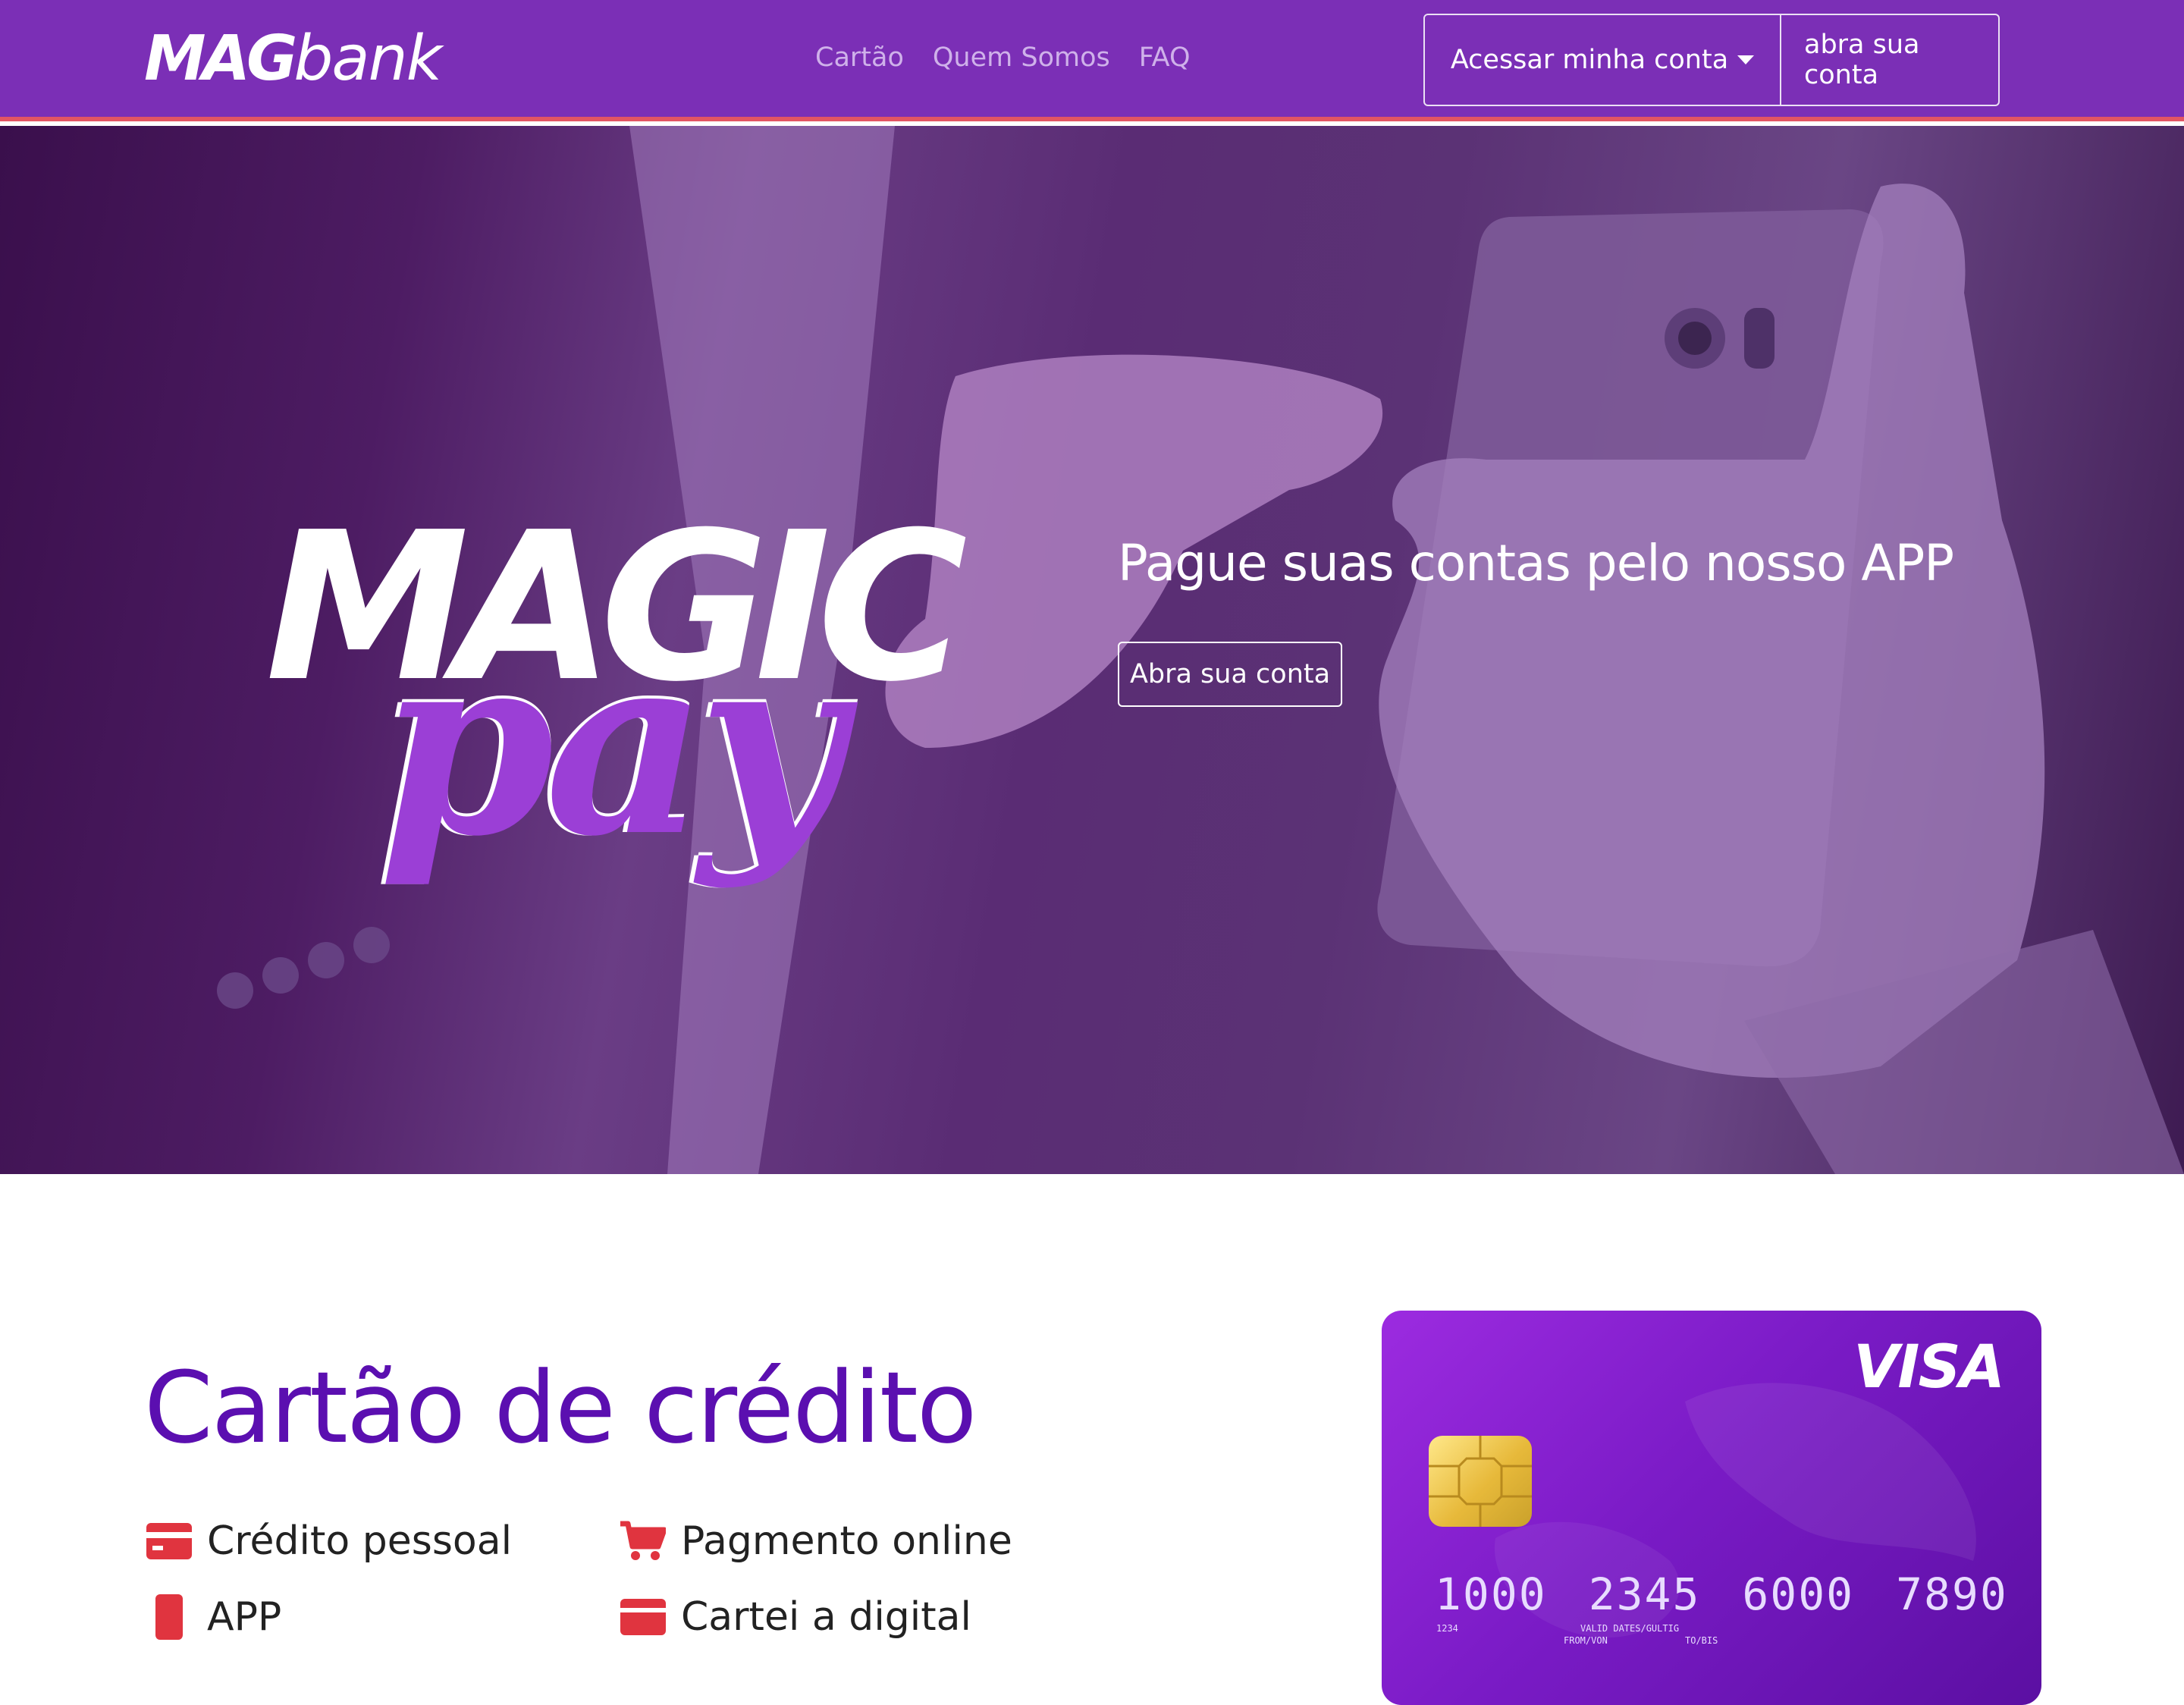 This screenshot has height=1705, width=2184. I want to click on open-account-button: abra sua conta, so click(1889, 60).